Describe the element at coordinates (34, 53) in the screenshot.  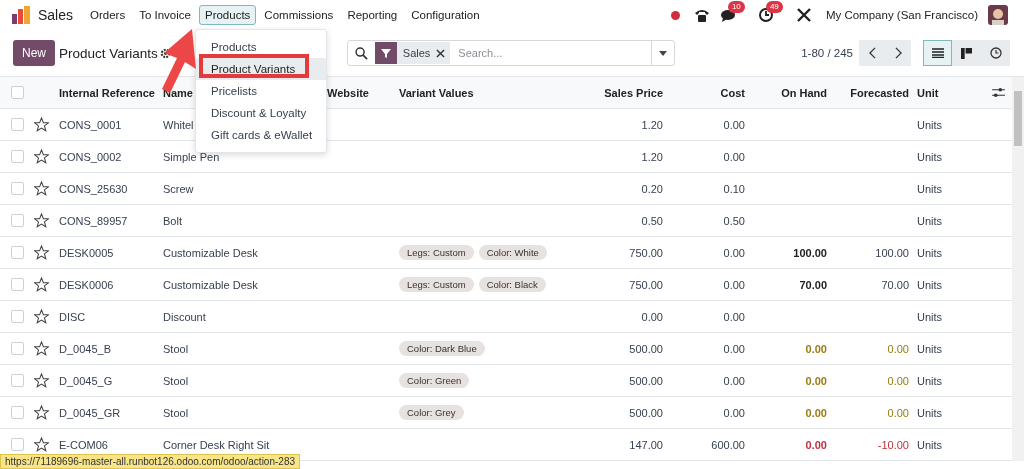
I see `new-button: New` at that location.